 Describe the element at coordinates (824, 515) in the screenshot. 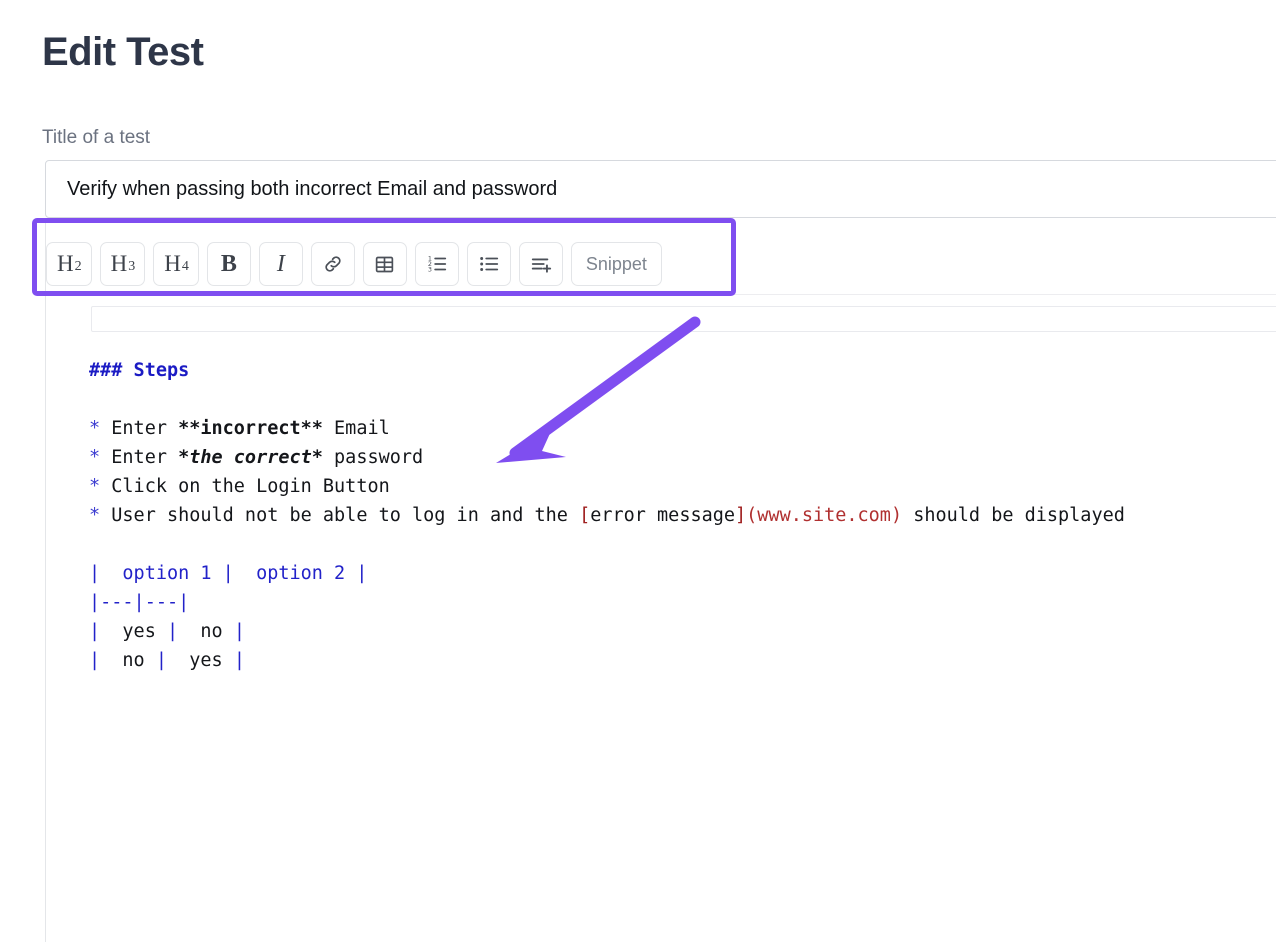

I see `md-link-url: (www.site.com)` at that location.